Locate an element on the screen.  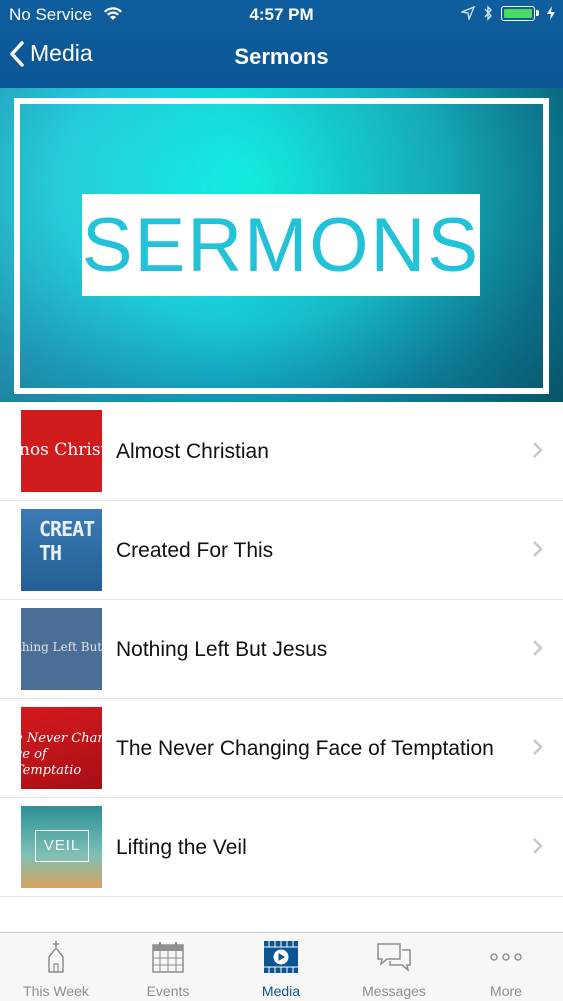
sermon-thumbnail: VEIL is located at coordinates (61, 847).